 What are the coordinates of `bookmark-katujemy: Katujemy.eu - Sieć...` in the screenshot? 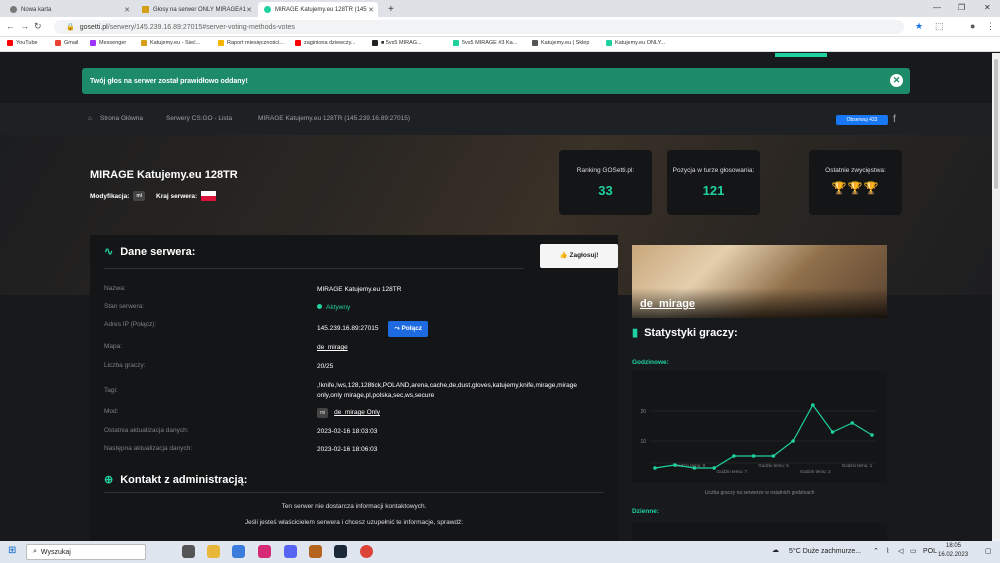 It's located at (170, 43).